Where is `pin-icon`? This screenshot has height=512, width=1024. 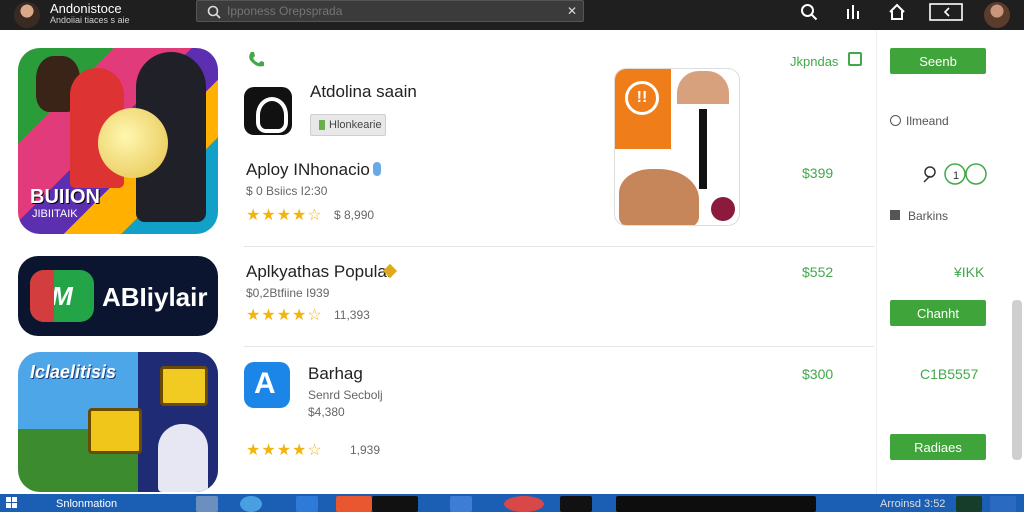 pin-icon is located at coordinates (377, 169).